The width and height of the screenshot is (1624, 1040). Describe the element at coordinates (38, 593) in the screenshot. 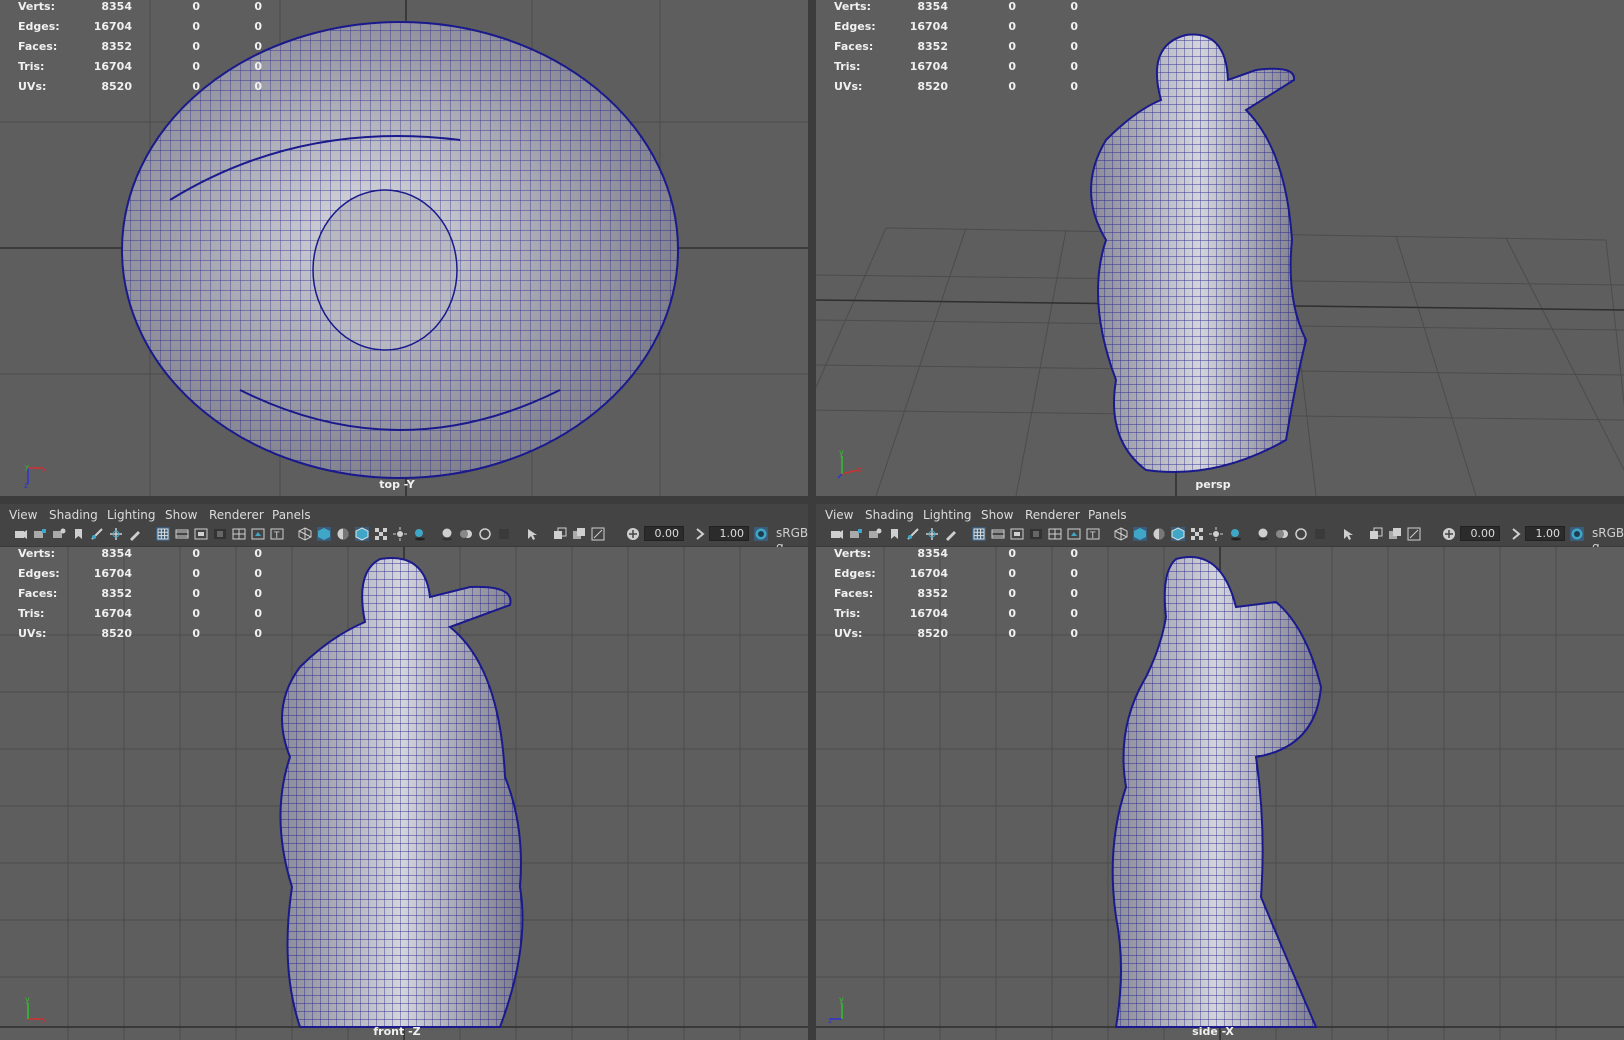

I see `hud-label: Faces:` at that location.